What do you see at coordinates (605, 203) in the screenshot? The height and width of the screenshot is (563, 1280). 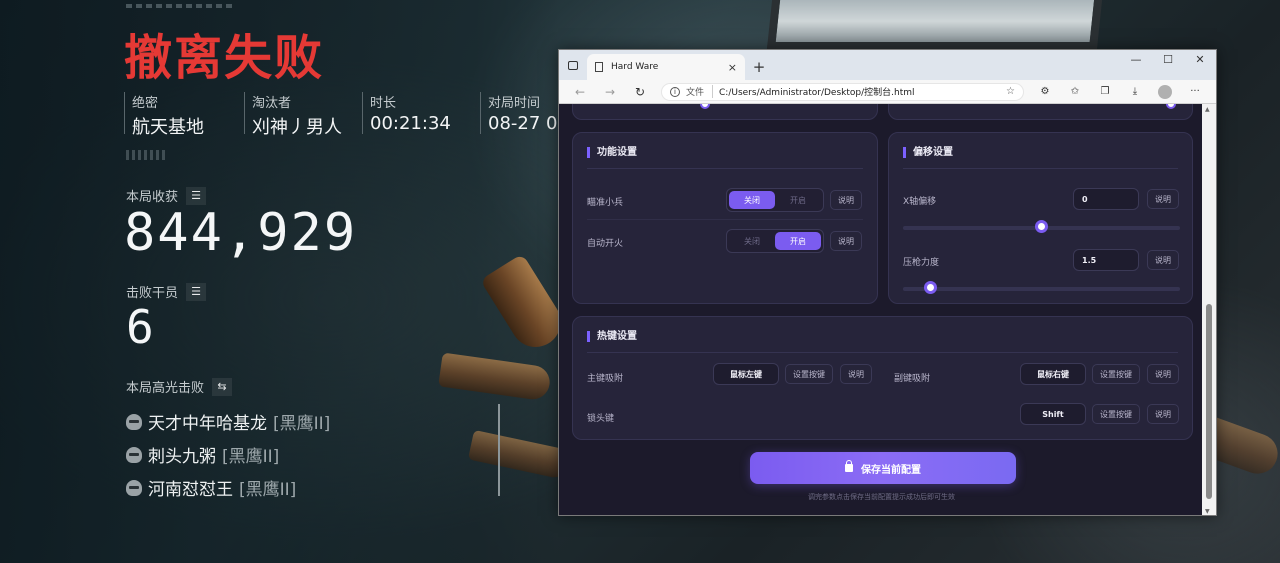 I see `aim-minion-label: 瞄准小兵` at bounding box center [605, 203].